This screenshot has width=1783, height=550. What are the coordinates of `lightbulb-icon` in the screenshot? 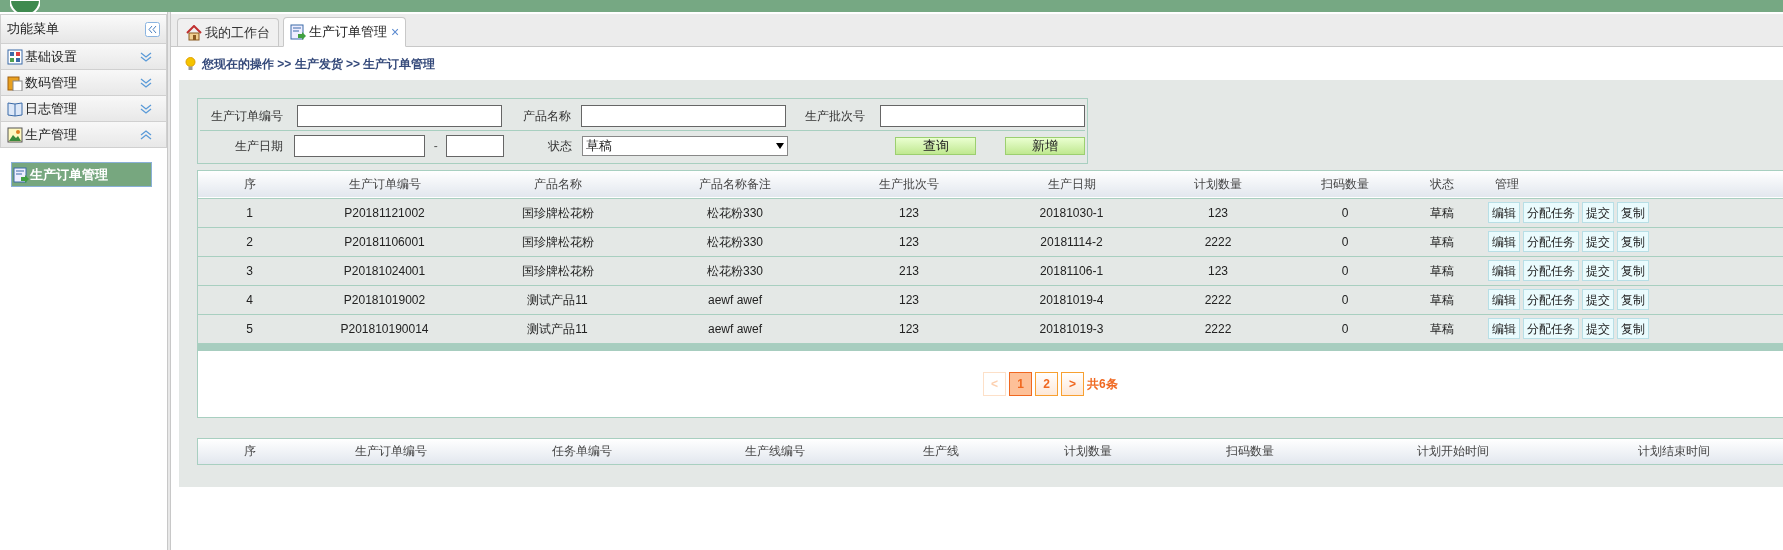 It's located at (190, 63).